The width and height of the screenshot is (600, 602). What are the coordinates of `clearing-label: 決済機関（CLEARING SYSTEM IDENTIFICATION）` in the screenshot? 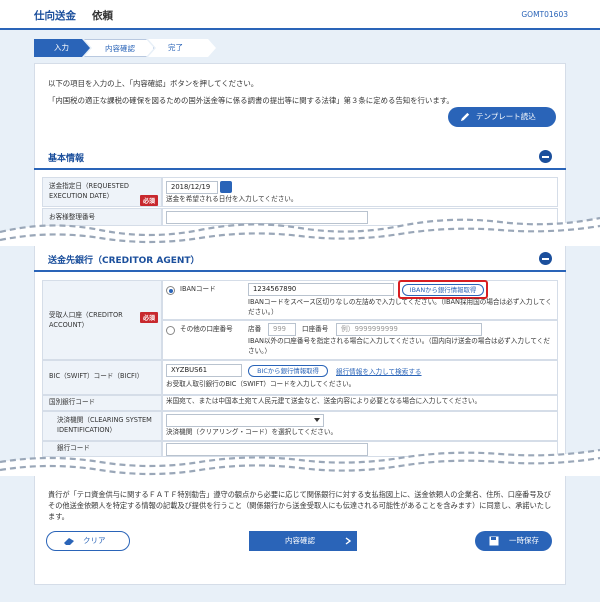 It's located at (102, 426).